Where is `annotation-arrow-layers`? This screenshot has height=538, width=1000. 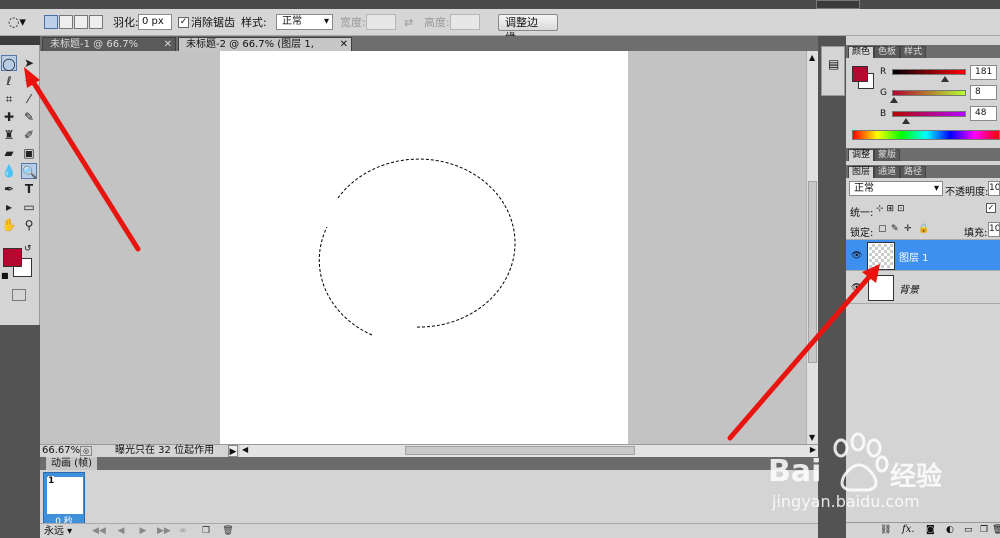 annotation-arrow-layers is located at coordinates (800, 357).